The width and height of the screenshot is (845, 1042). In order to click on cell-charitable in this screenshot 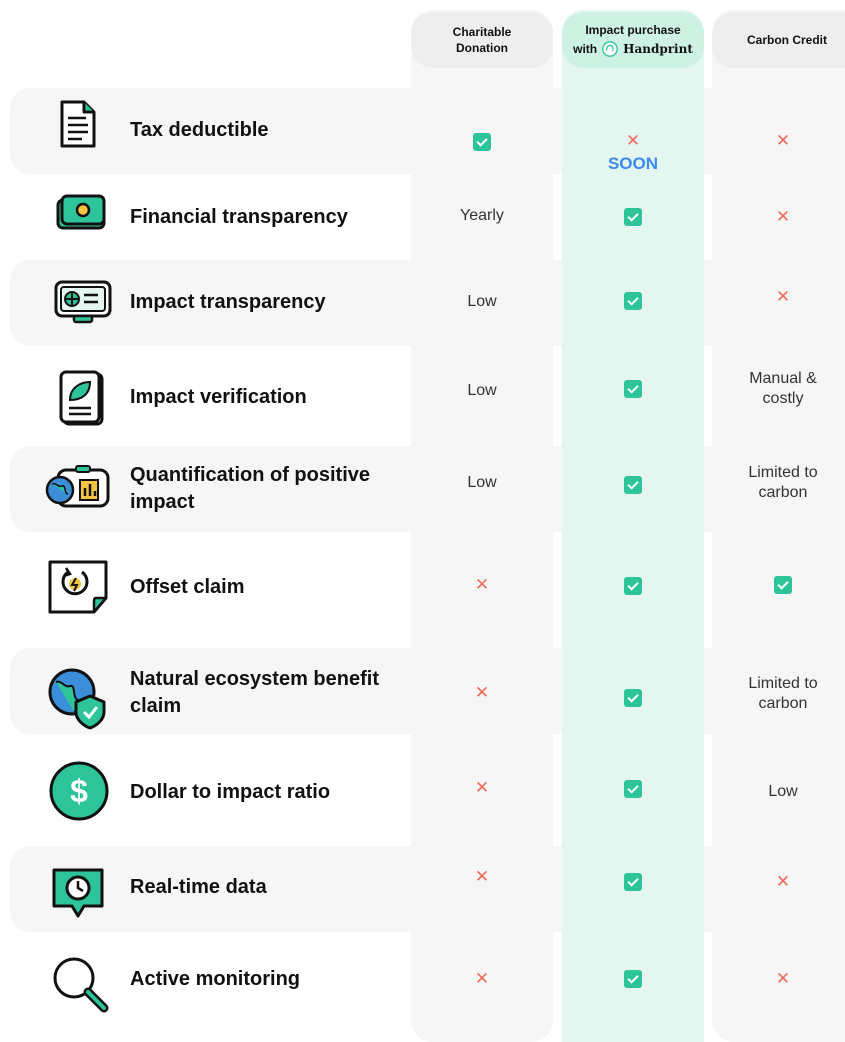, I will do `click(482, 145)`.